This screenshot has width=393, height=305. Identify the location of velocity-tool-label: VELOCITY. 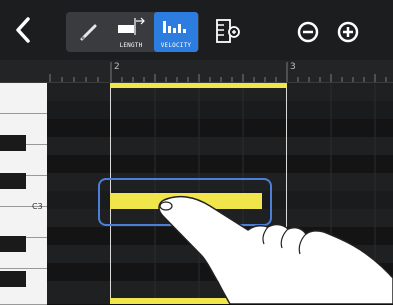
(176, 45).